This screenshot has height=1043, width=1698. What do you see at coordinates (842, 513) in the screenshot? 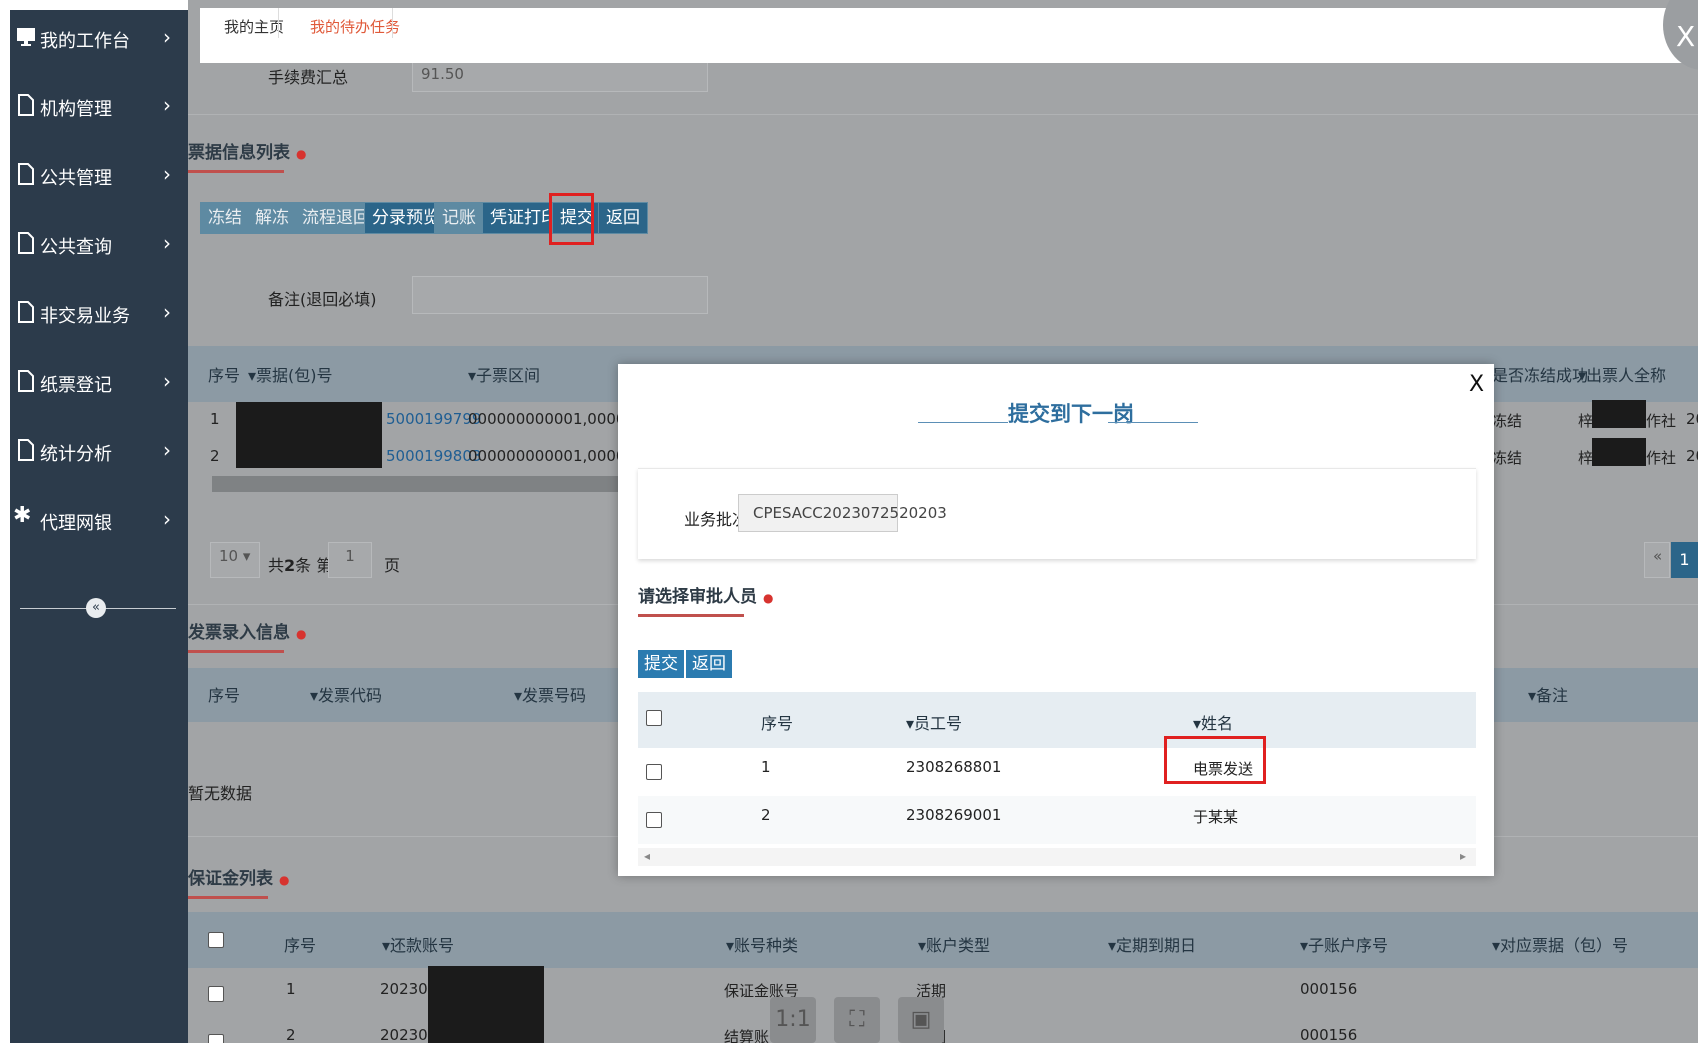
I see `batch-number-field: CPESACC2023072520203` at bounding box center [842, 513].